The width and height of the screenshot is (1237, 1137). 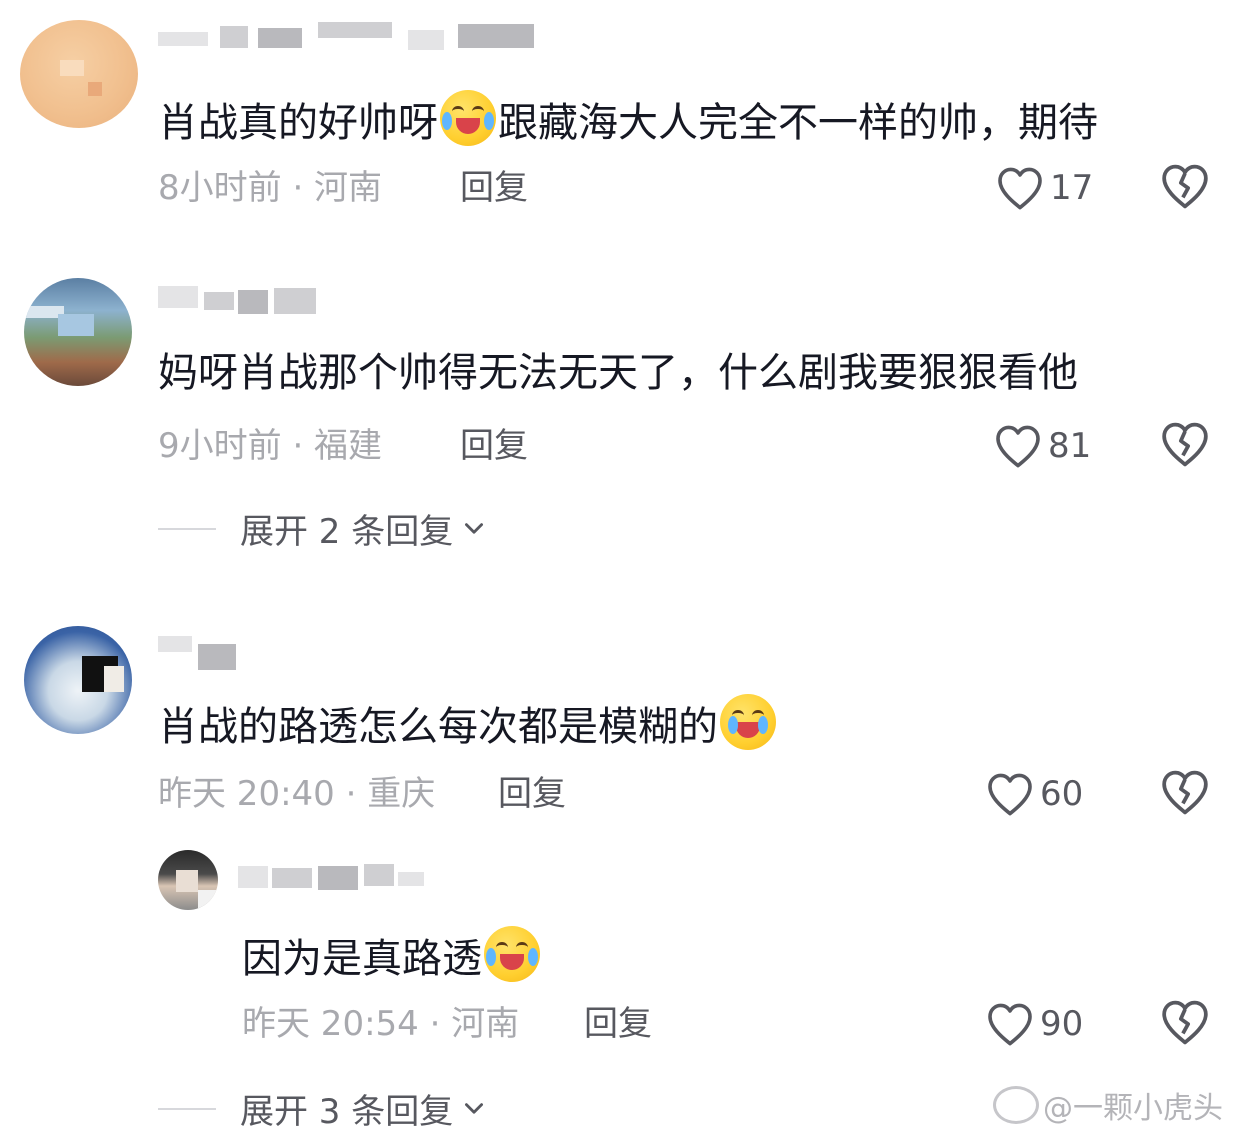 What do you see at coordinates (347, 532) in the screenshot?
I see `expand-replies-label: 展开 2 条回复` at bounding box center [347, 532].